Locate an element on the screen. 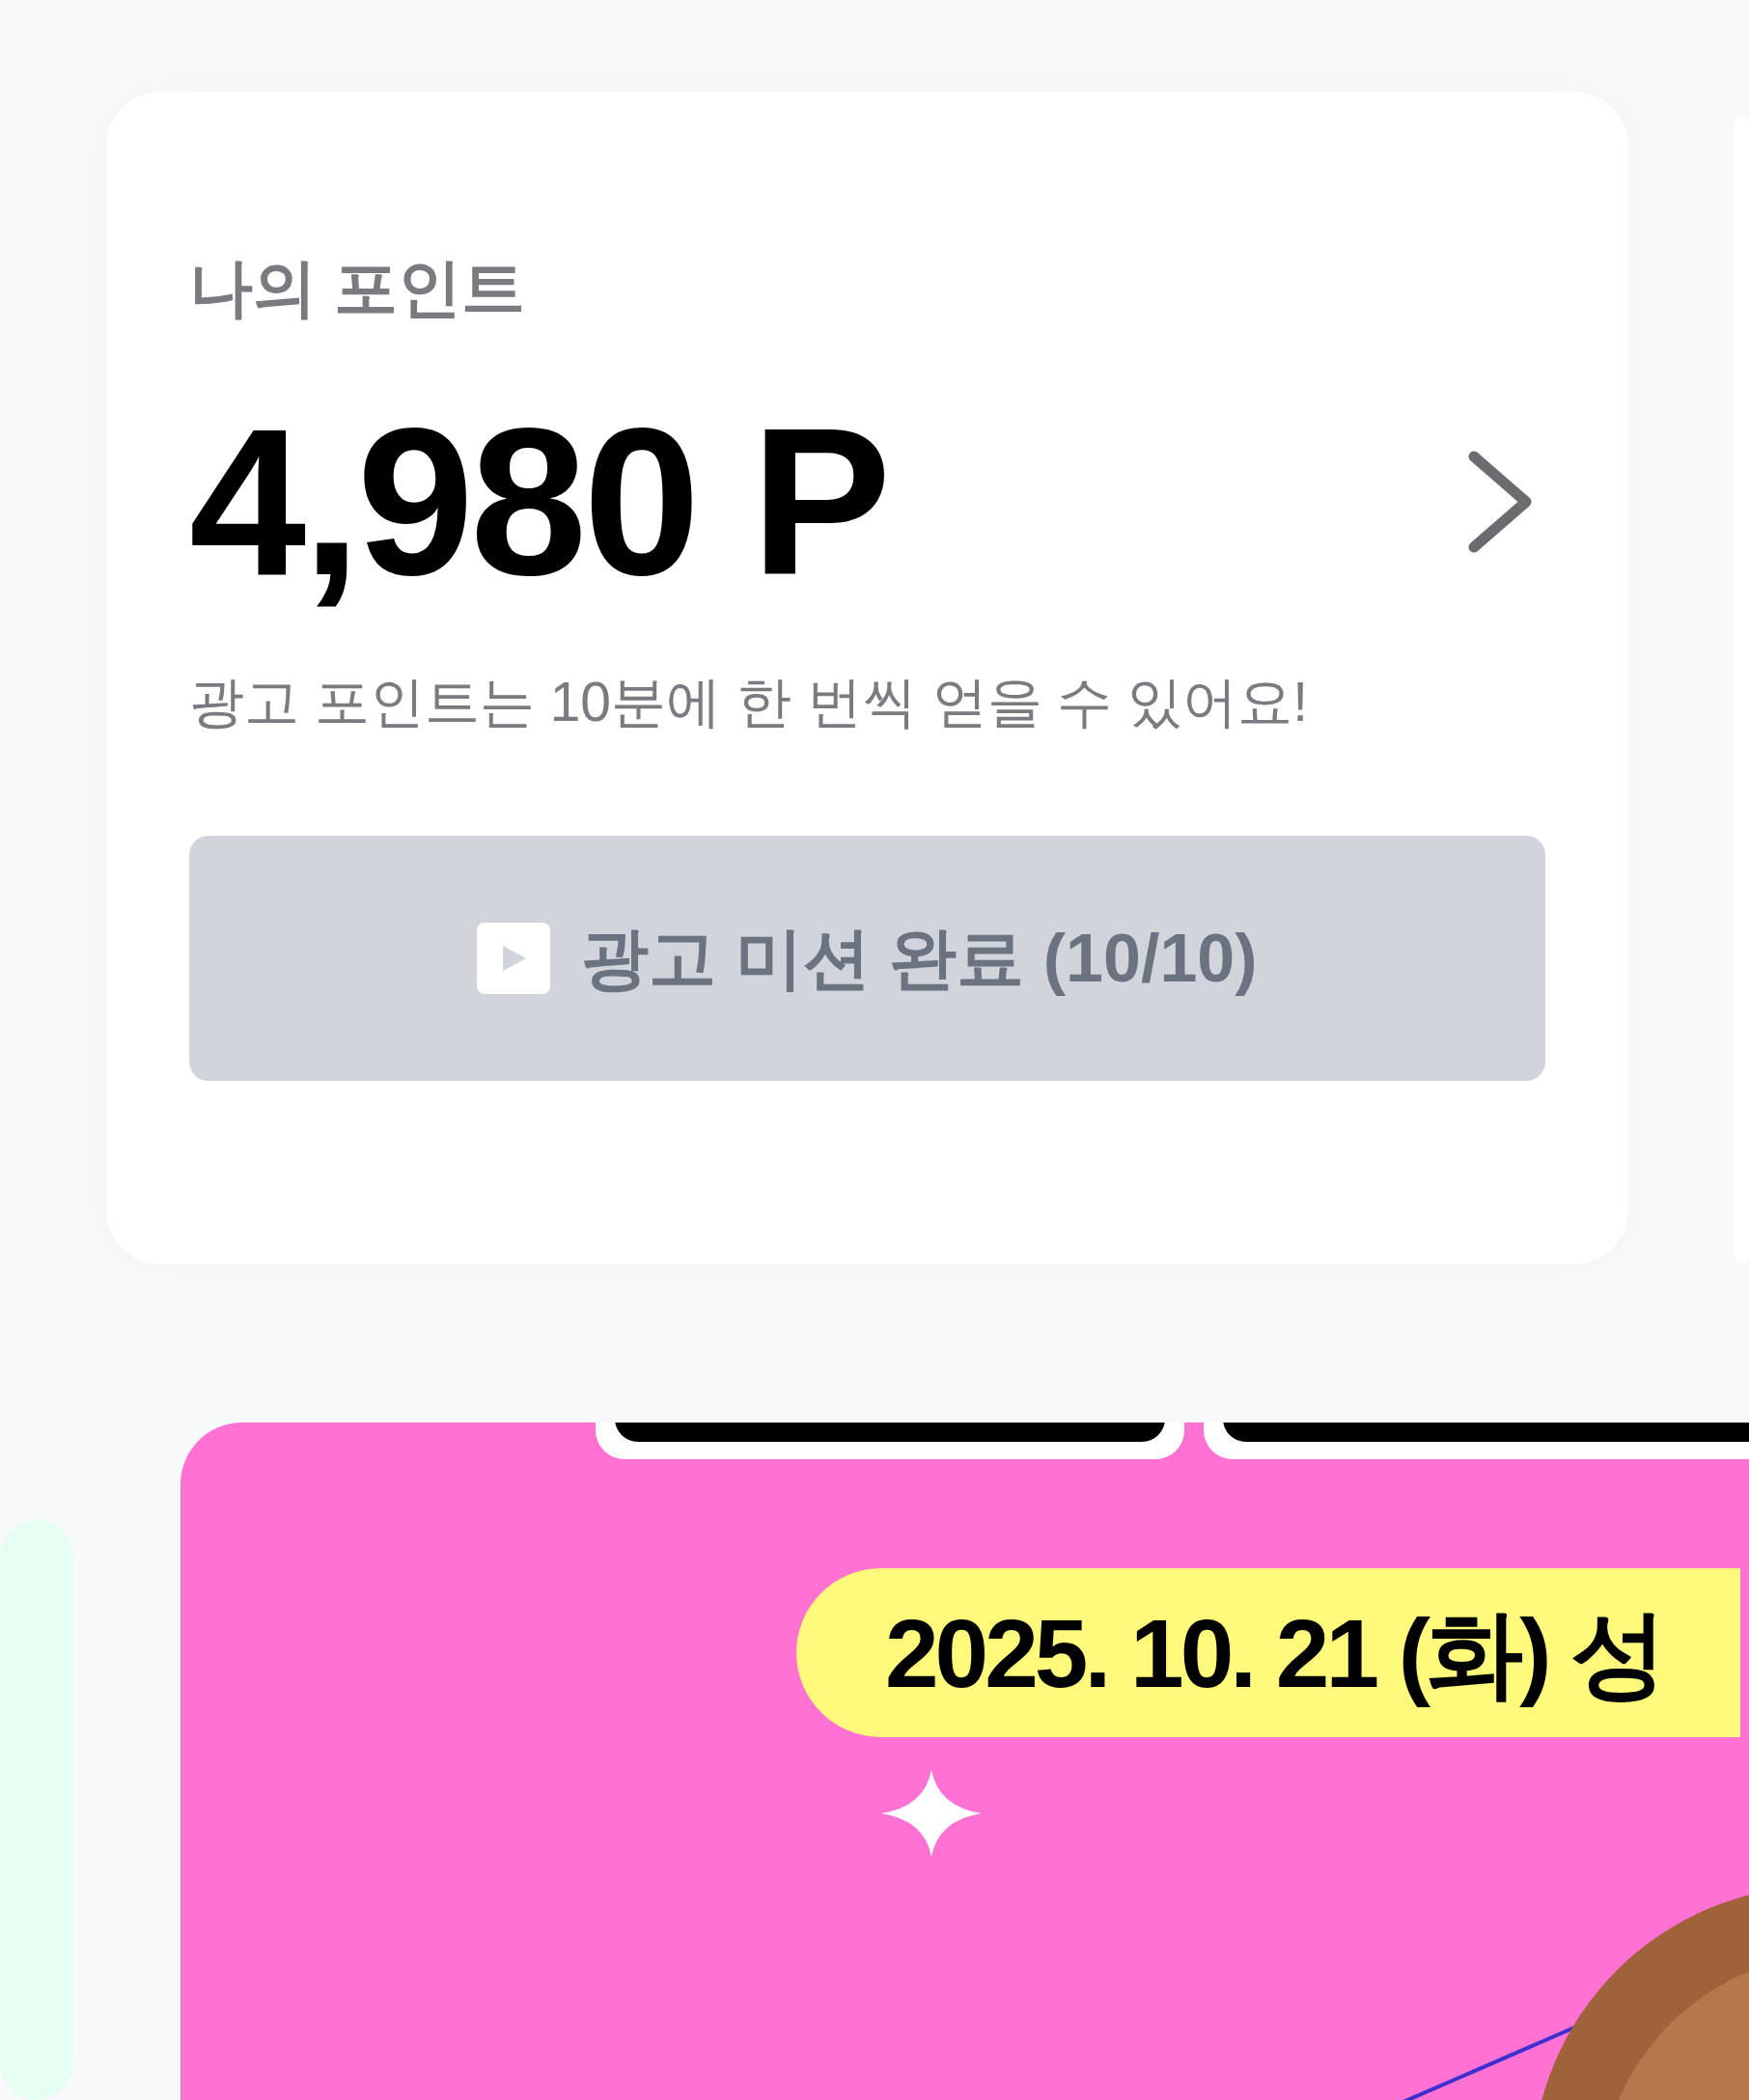 The height and width of the screenshot is (2100, 1749). play-icon is located at coordinates (514, 958).